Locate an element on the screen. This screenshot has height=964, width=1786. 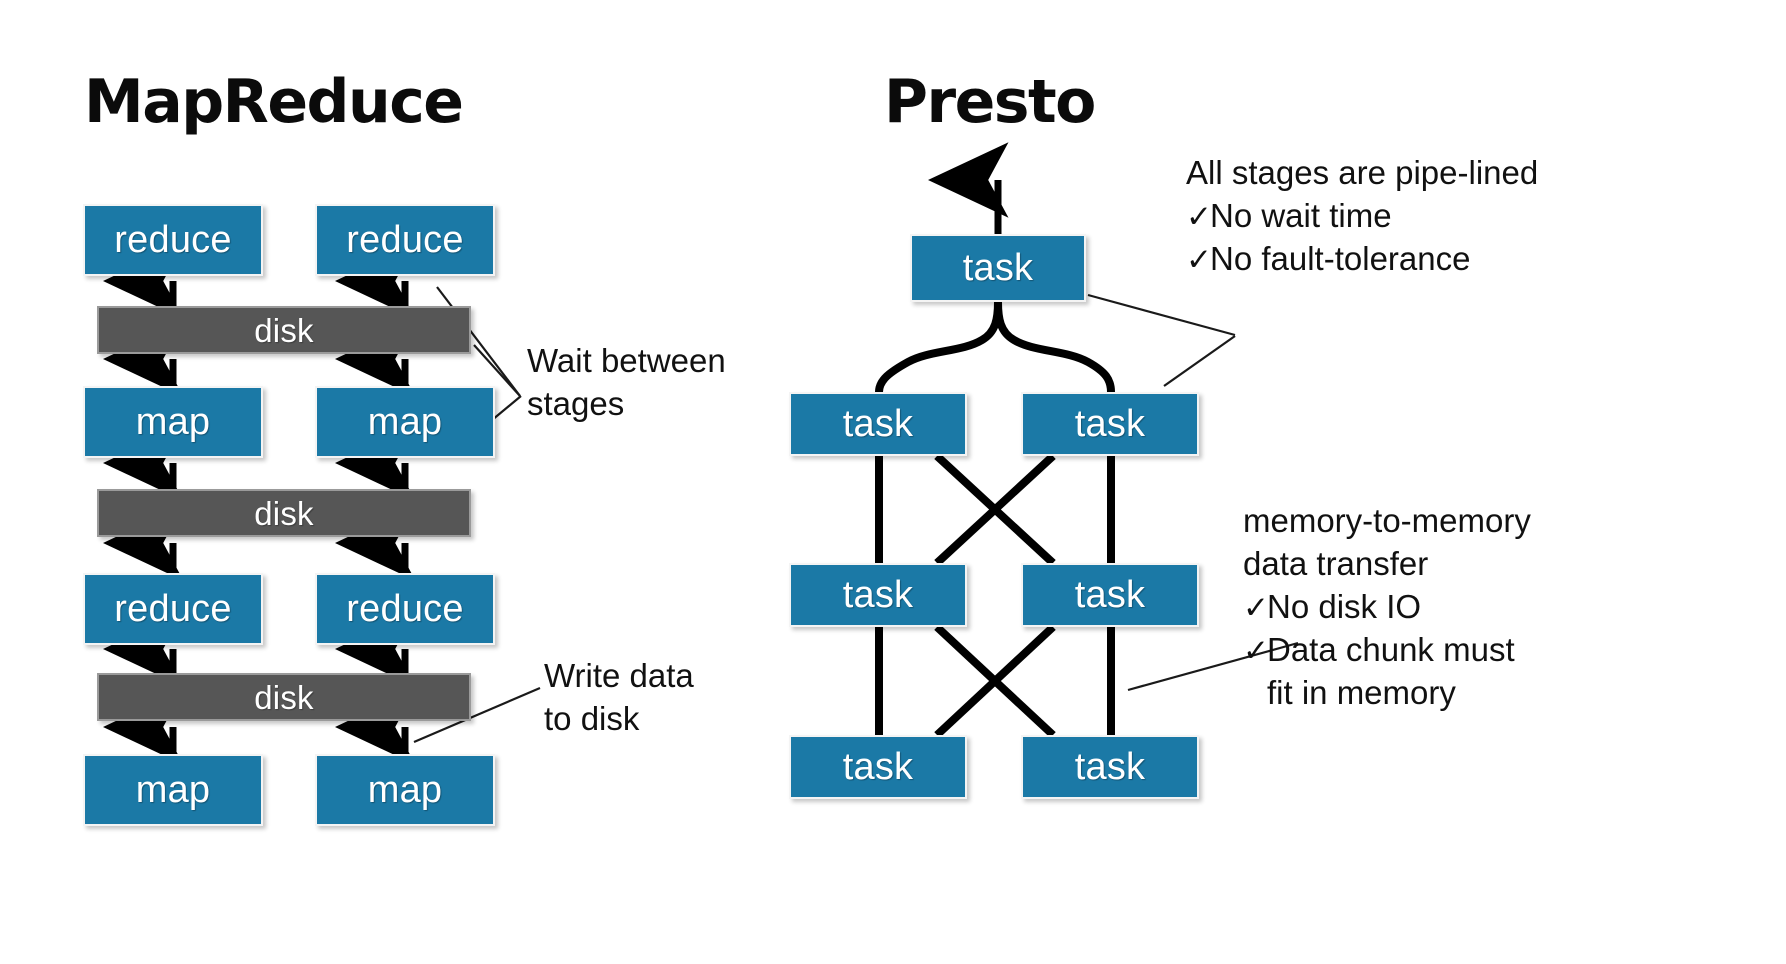
annotation-wait-between-stages: Wait between stages is located at coordinates (626, 383).